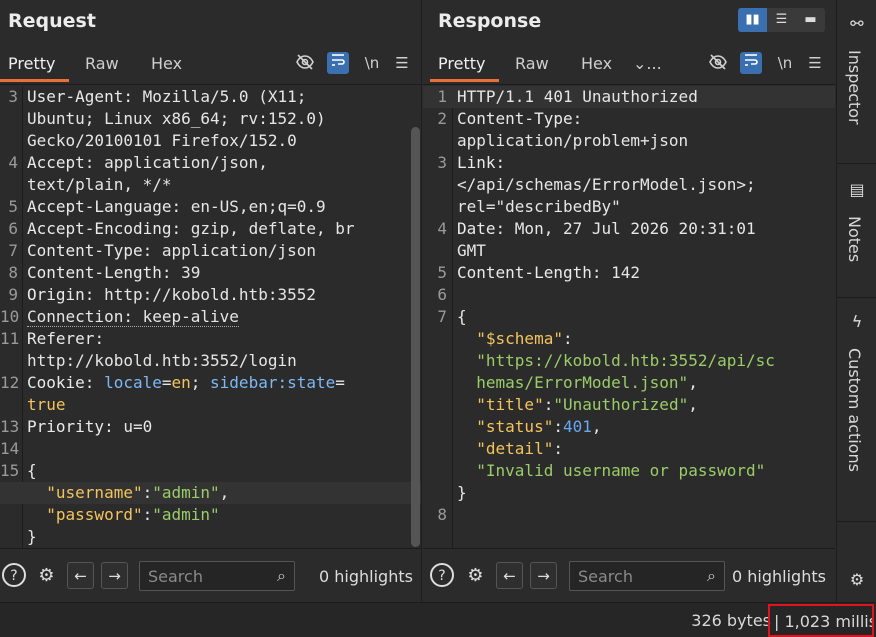  I want to click on code-line: "username":"admin",, so click(210, 493).